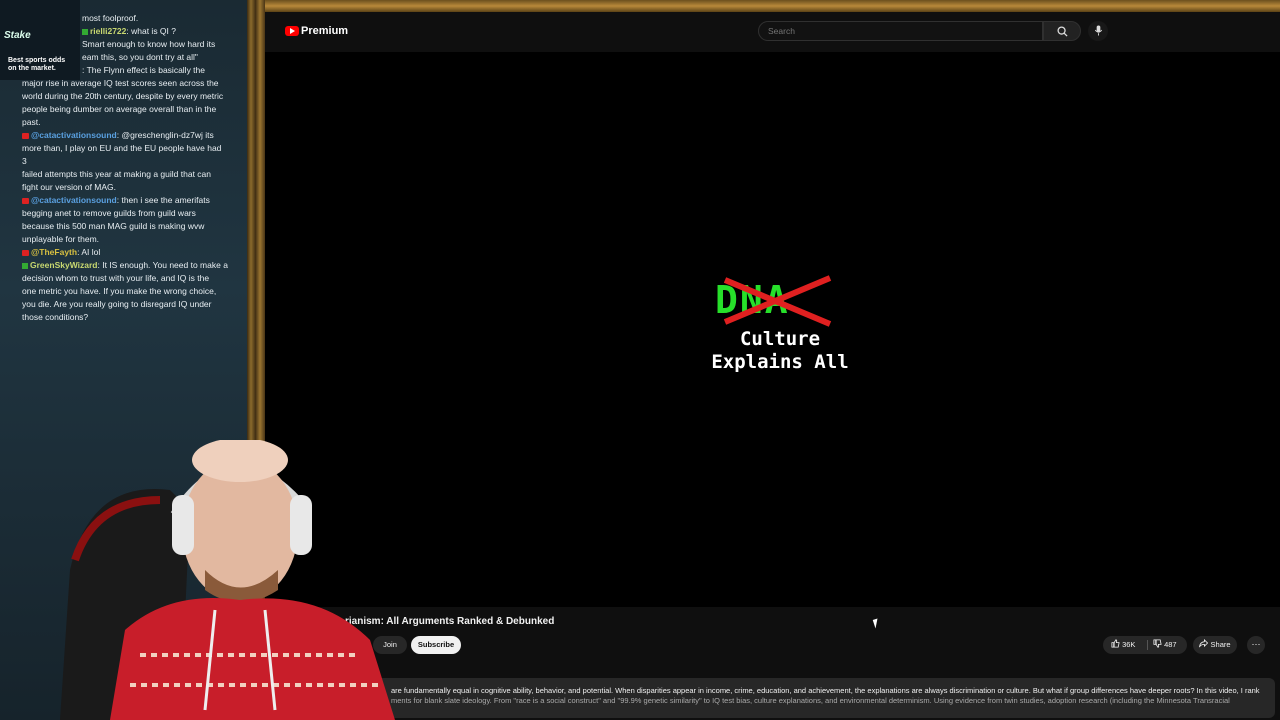 This screenshot has width=1280, height=720. Describe the element at coordinates (54, 252) in the screenshot. I see `chat-username: @TheFayth` at that location.